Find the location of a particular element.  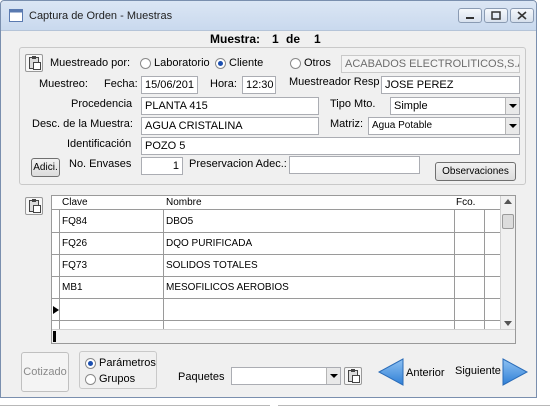

tipo-mto-select: Simple is located at coordinates (455, 106).